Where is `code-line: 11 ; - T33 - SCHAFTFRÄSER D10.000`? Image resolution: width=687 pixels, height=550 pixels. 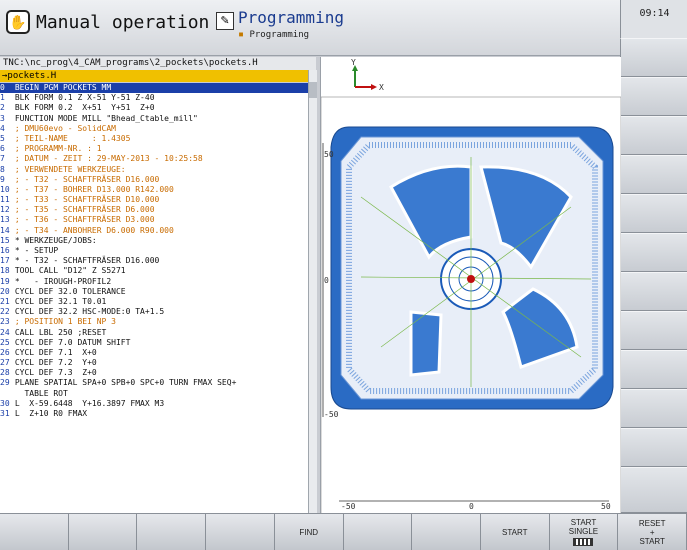
code-line: 11 ; - T33 - SCHAFTFRÄSER D10.000 is located at coordinates (154, 200).